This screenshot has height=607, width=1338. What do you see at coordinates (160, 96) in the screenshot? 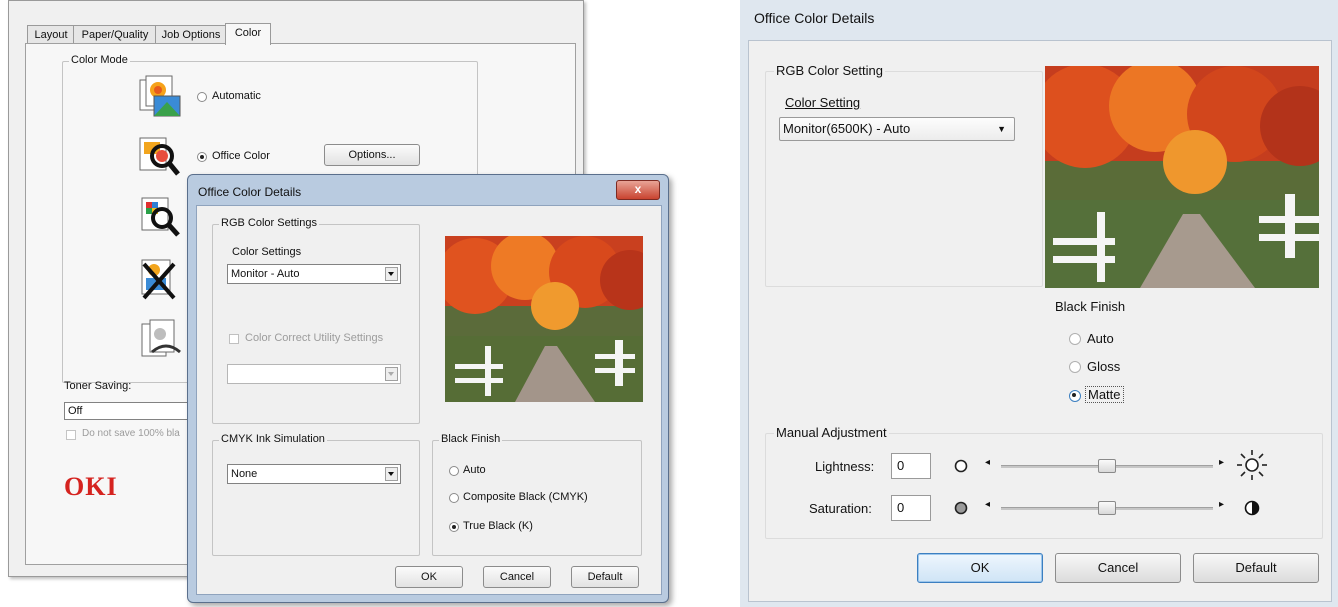
I see `automatic-mode-icon` at bounding box center [160, 96].